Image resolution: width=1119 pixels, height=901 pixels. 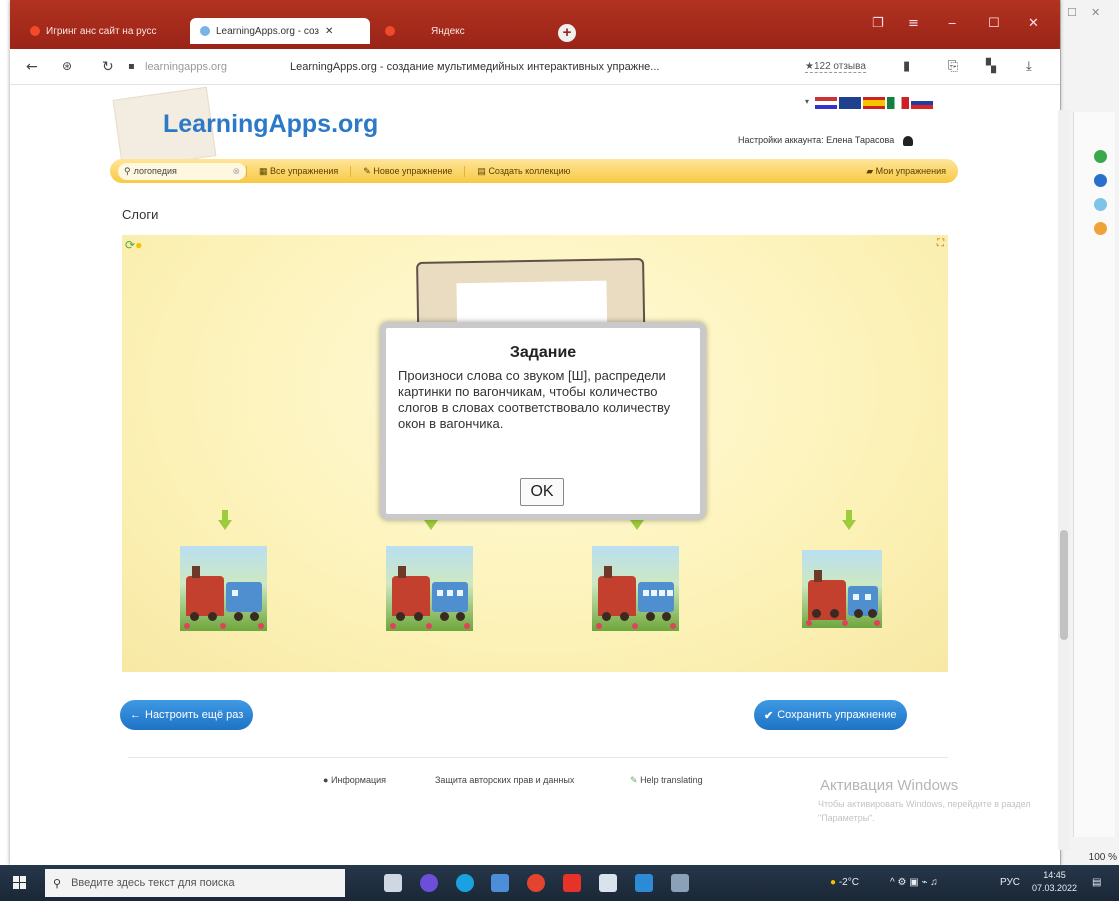 I want to click on window-close-icon: ✕, so click(x=1095, y=12).